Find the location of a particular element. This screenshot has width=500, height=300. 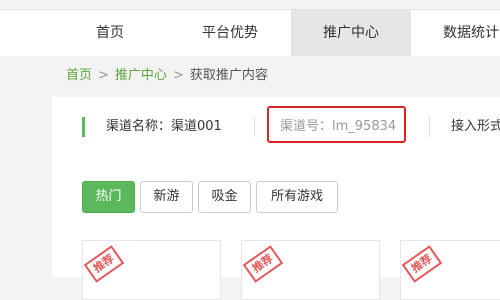

breadcrumb: 首页 > 推广中心 > 获取推广内容 is located at coordinates (167, 76).